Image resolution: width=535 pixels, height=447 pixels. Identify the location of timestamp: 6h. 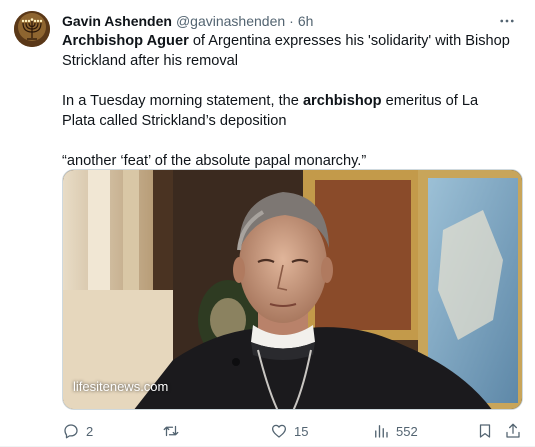
(306, 21).